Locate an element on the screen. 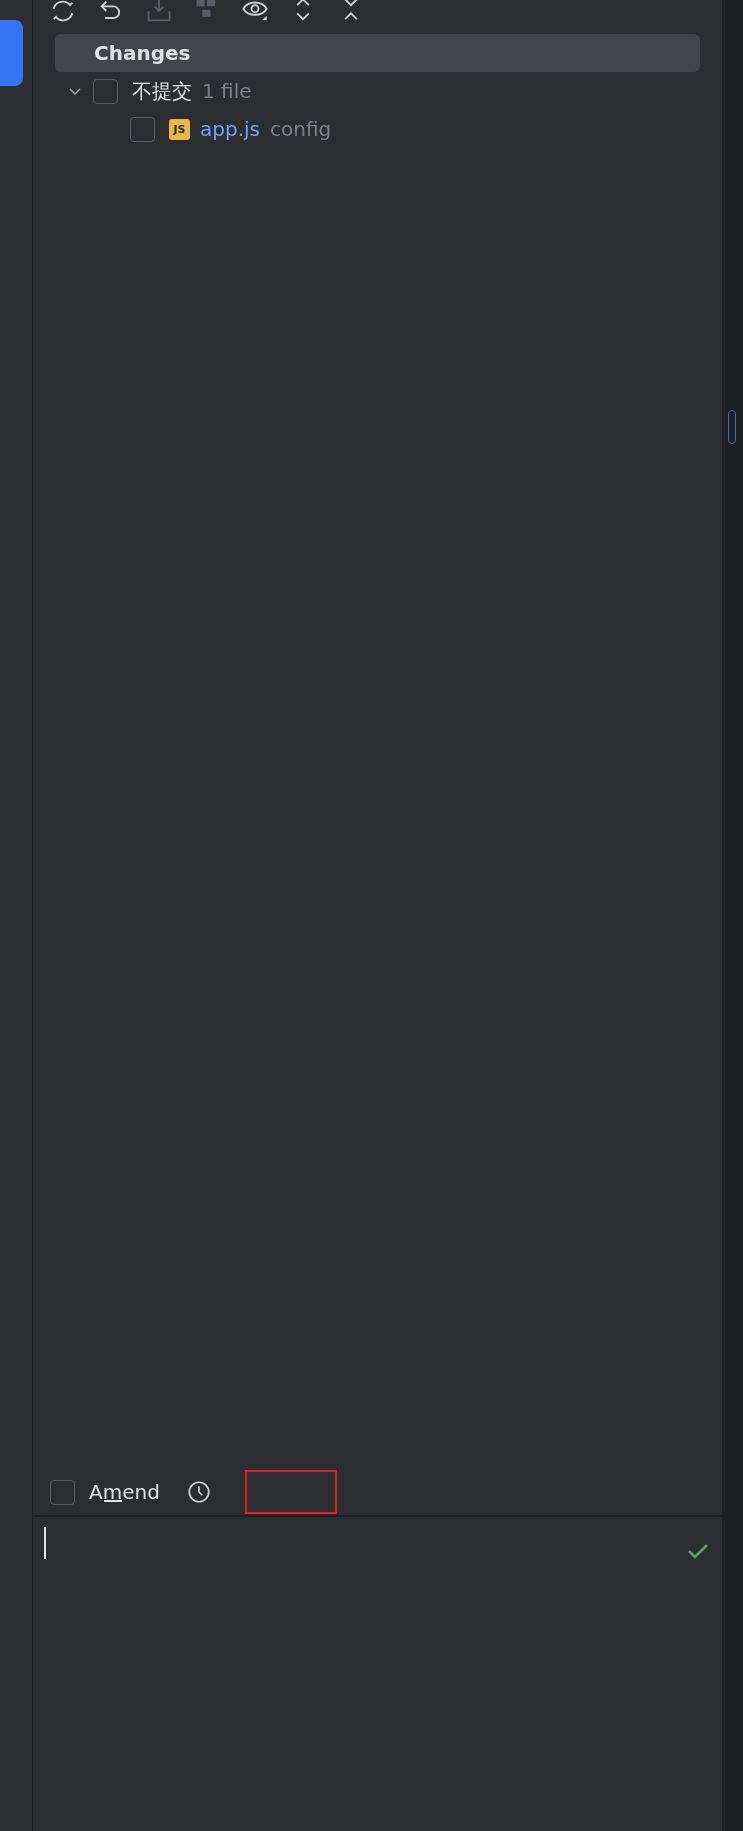 This screenshot has height=1831, width=743. file-name: app.js is located at coordinates (230, 129).